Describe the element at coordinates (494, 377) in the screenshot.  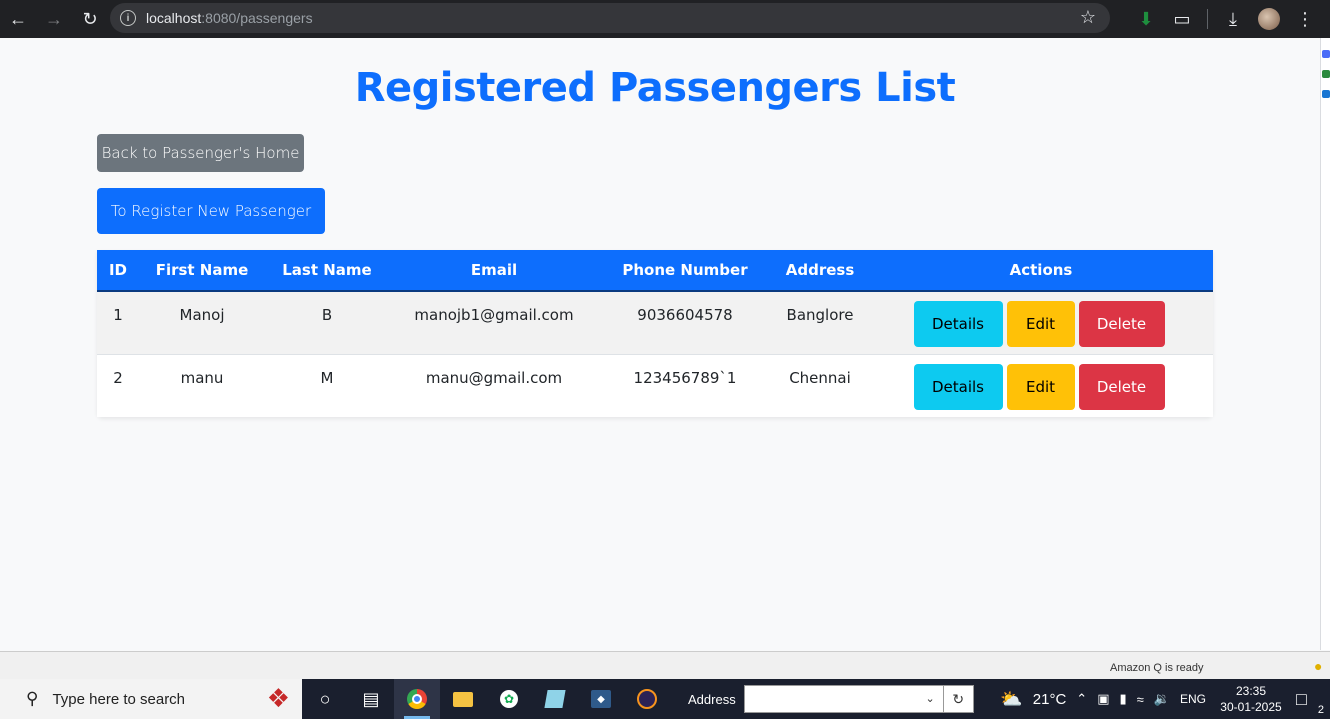
I see `cell-email: manu@gmail.com` at that location.